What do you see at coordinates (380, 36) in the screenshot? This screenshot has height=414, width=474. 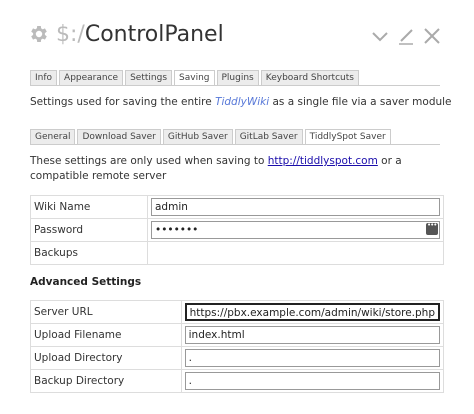 I see `chevron-down-icon` at bounding box center [380, 36].